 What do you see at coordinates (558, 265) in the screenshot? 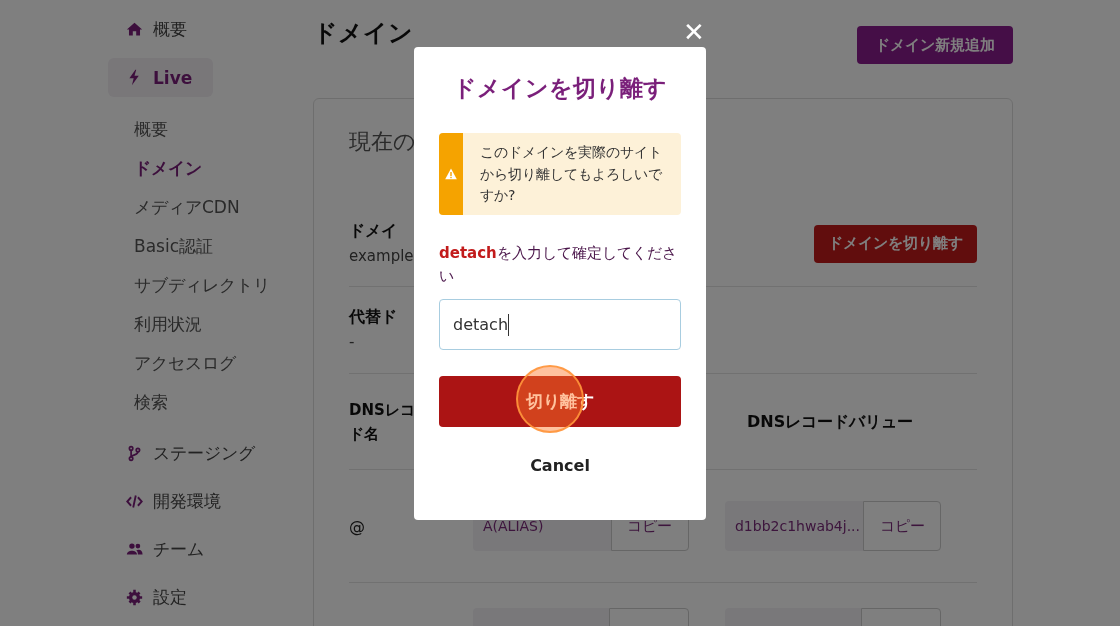
I see `confirm-instruction: detachを入力して確定してください` at bounding box center [558, 265].